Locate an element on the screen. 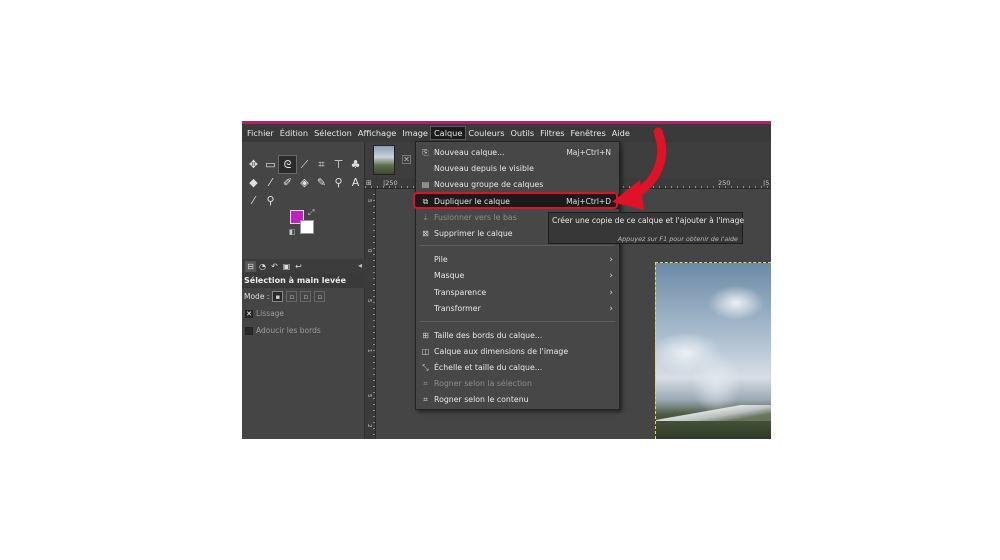 This screenshot has height=560, width=1000. rect-select-icon: ▭ is located at coordinates (270, 164).